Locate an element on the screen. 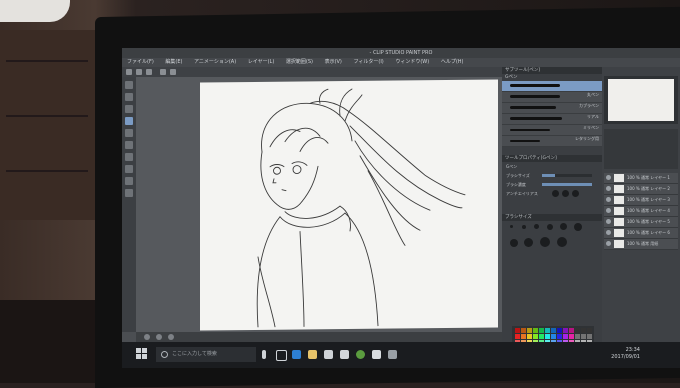 This screenshot has height=388, width=680. brush-item-selected is located at coordinates (552, 86).